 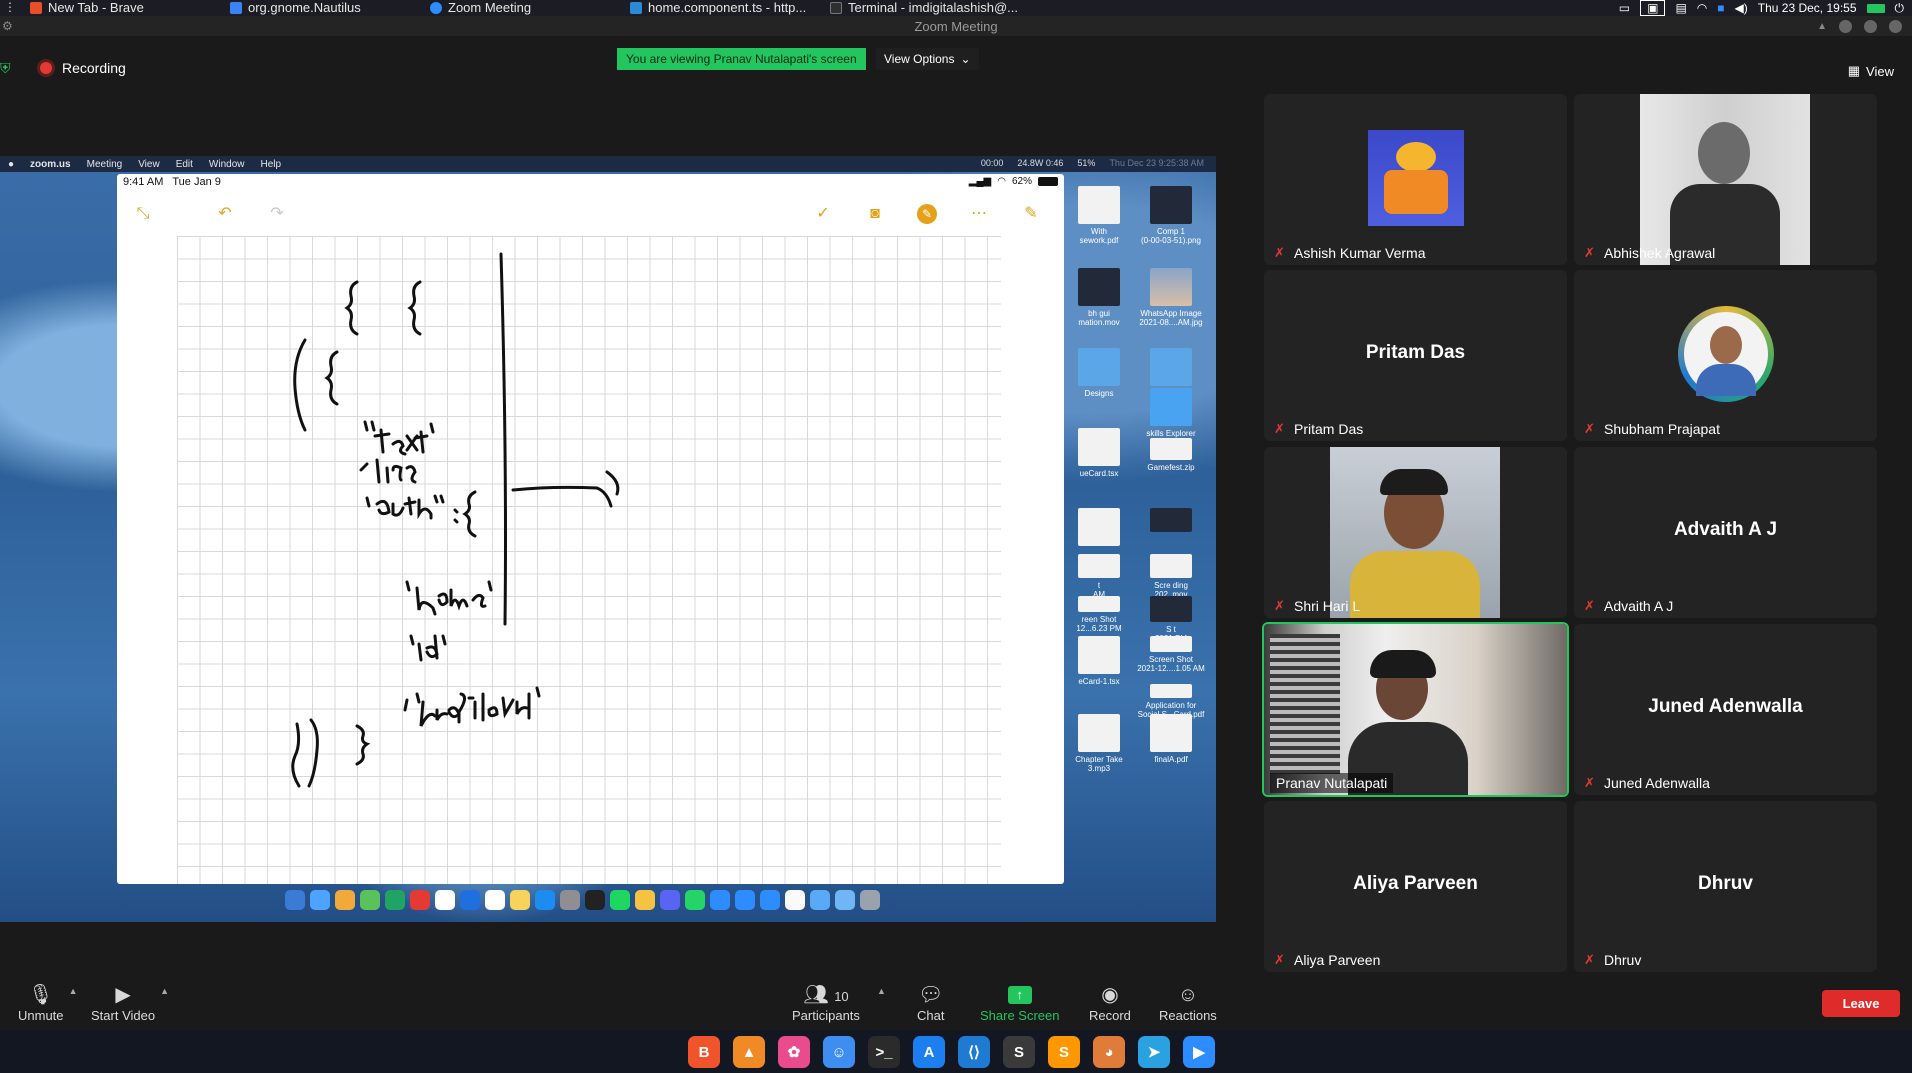 What do you see at coordinates (1171, 368) in the screenshot?
I see `desktop-folder` at bounding box center [1171, 368].